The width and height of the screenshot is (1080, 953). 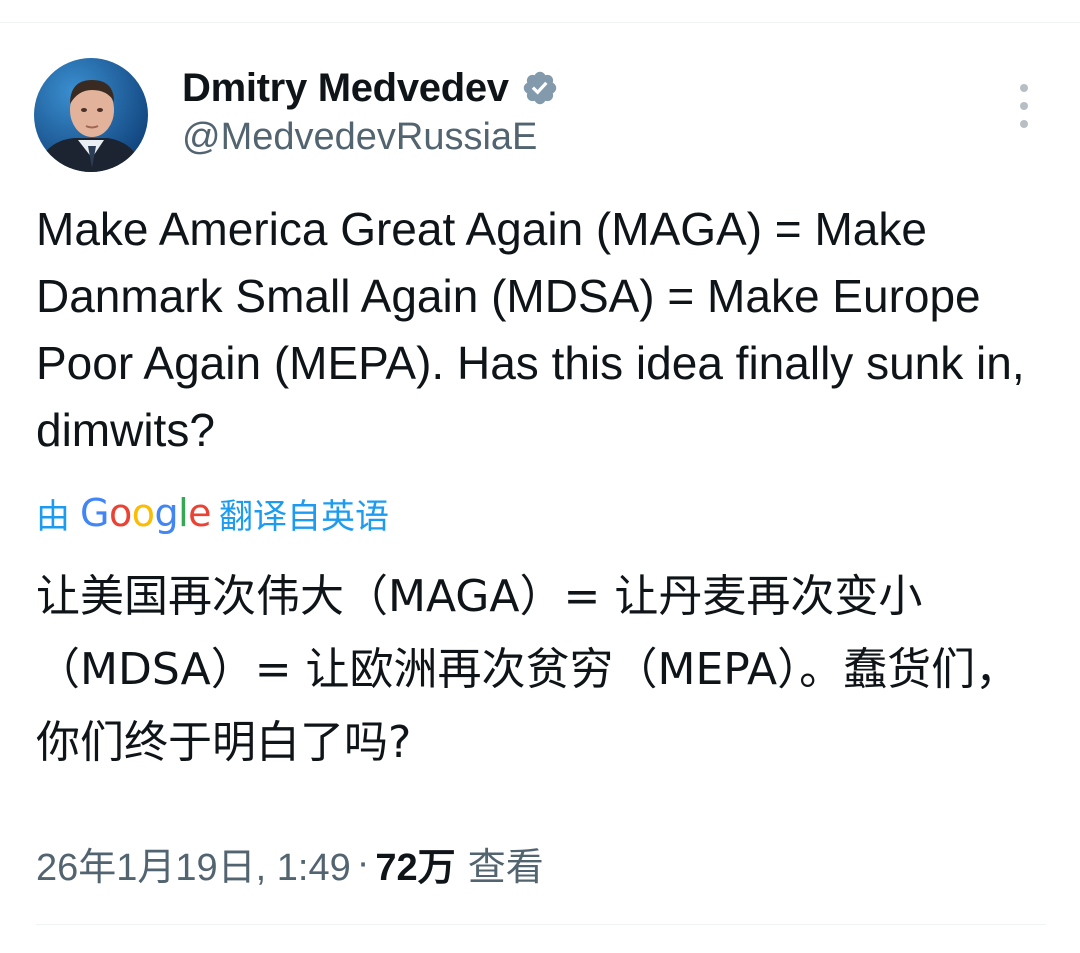 I want to click on tweet-meta: 26年1月19日, 1:49 · 72万 查看, so click(x=290, y=863).